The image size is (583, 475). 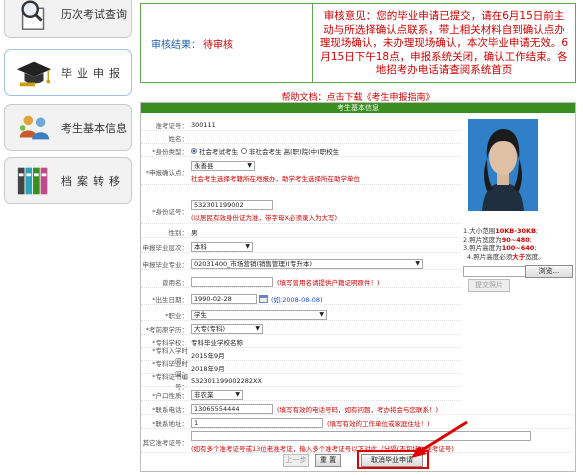 What do you see at coordinates (218, 45) in the screenshot?
I see `review-status: 待审核` at bounding box center [218, 45].